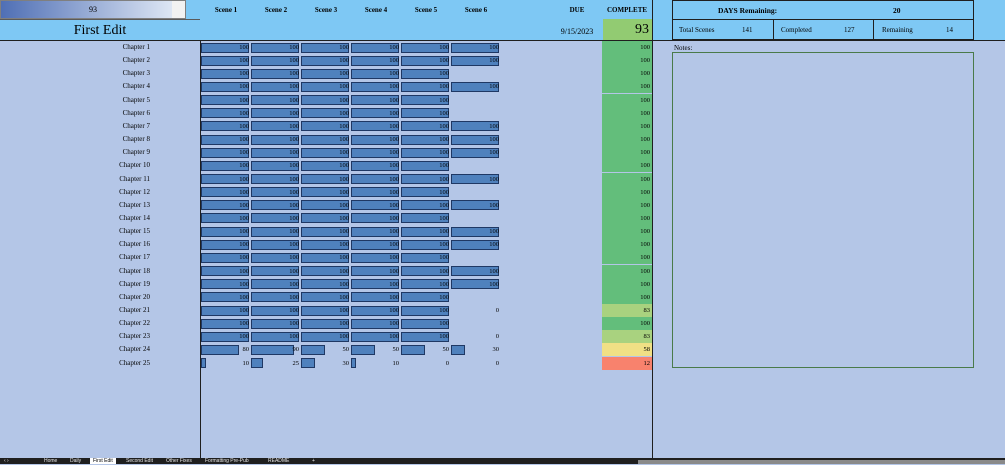 This screenshot has height=465, width=1005. Describe the element at coordinates (75, 297) in the screenshot. I see `chapter-label: Chapter 20` at that location.